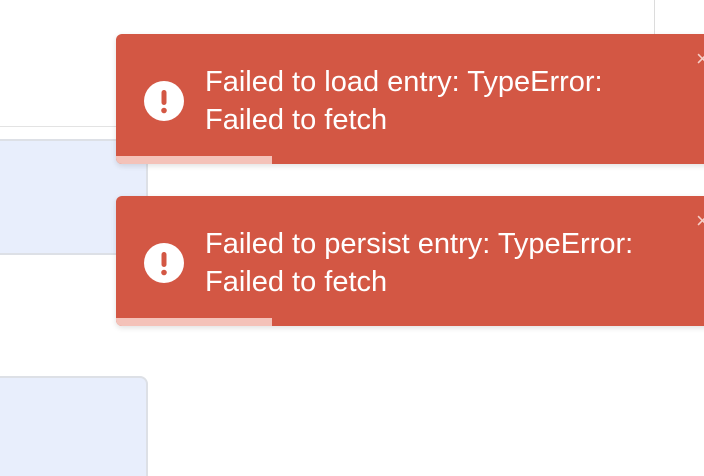 The image size is (704, 476). What do you see at coordinates (404, 101) in the screenshot?
I see `toast-message: Failed to load entry: TypeError` at bounding box center [404, 101].